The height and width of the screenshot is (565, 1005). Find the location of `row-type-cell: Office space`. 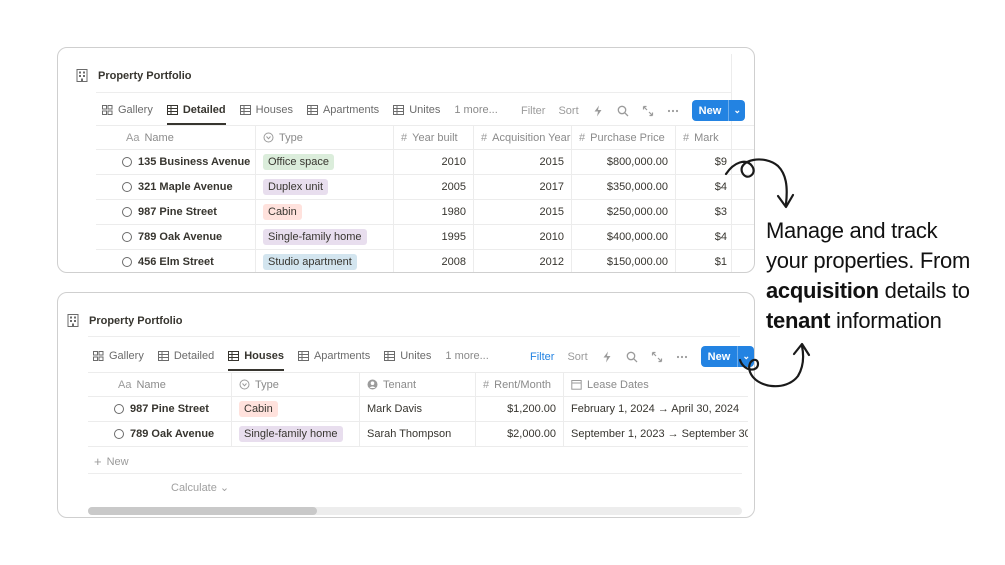

row-type-cell: Office space is located at coordinates (325, 162).